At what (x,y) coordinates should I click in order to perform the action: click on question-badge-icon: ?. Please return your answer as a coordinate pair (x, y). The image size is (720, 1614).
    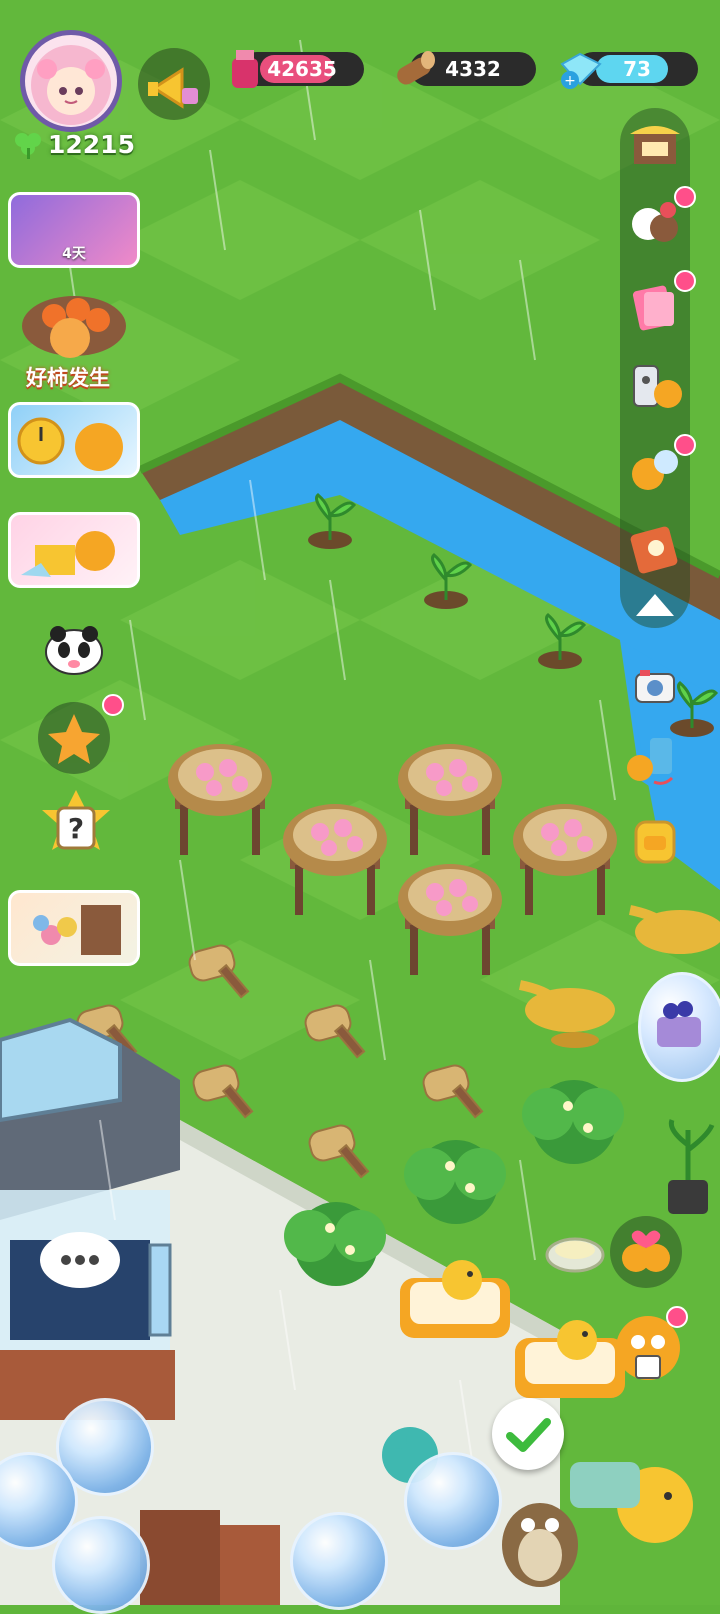
    Looking at the image, I should click on (76, 820).